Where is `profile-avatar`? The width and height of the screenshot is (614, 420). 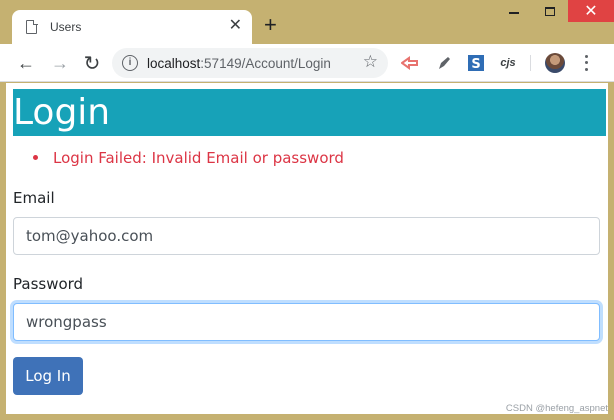
profile-avatar is located at coordinates (555, 63).